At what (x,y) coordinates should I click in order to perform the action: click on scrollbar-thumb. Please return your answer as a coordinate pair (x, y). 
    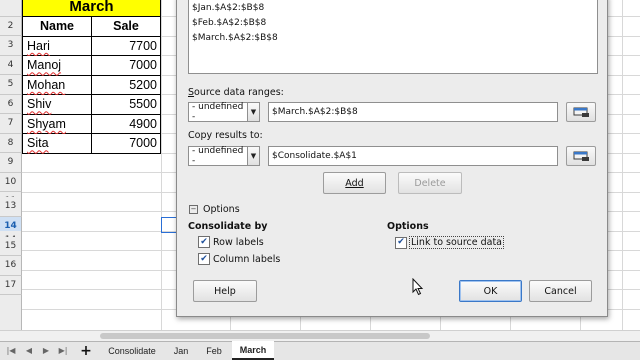
    Looking at the image, I should click on (265, 336).